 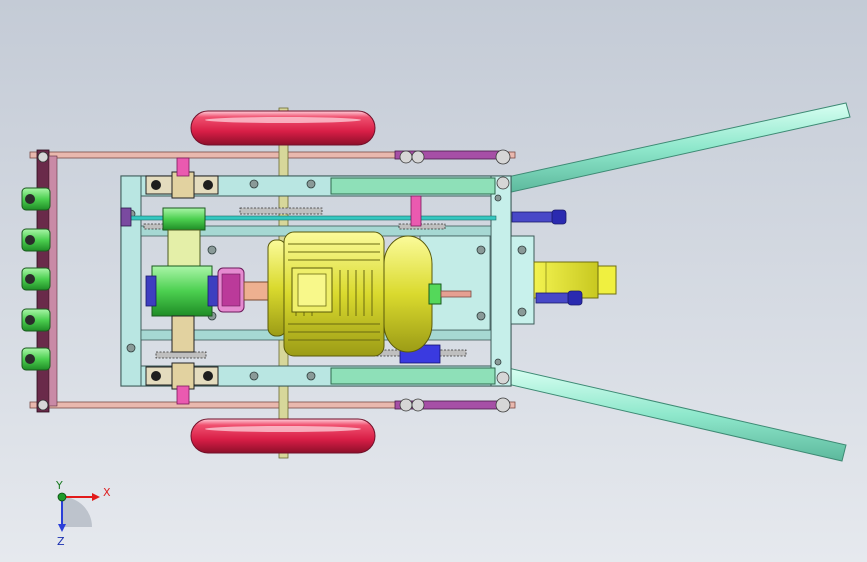 What do you see at coordinates (674, 414) in the screenshot?
I see `handle-lower` at bounding box center [674, 414].